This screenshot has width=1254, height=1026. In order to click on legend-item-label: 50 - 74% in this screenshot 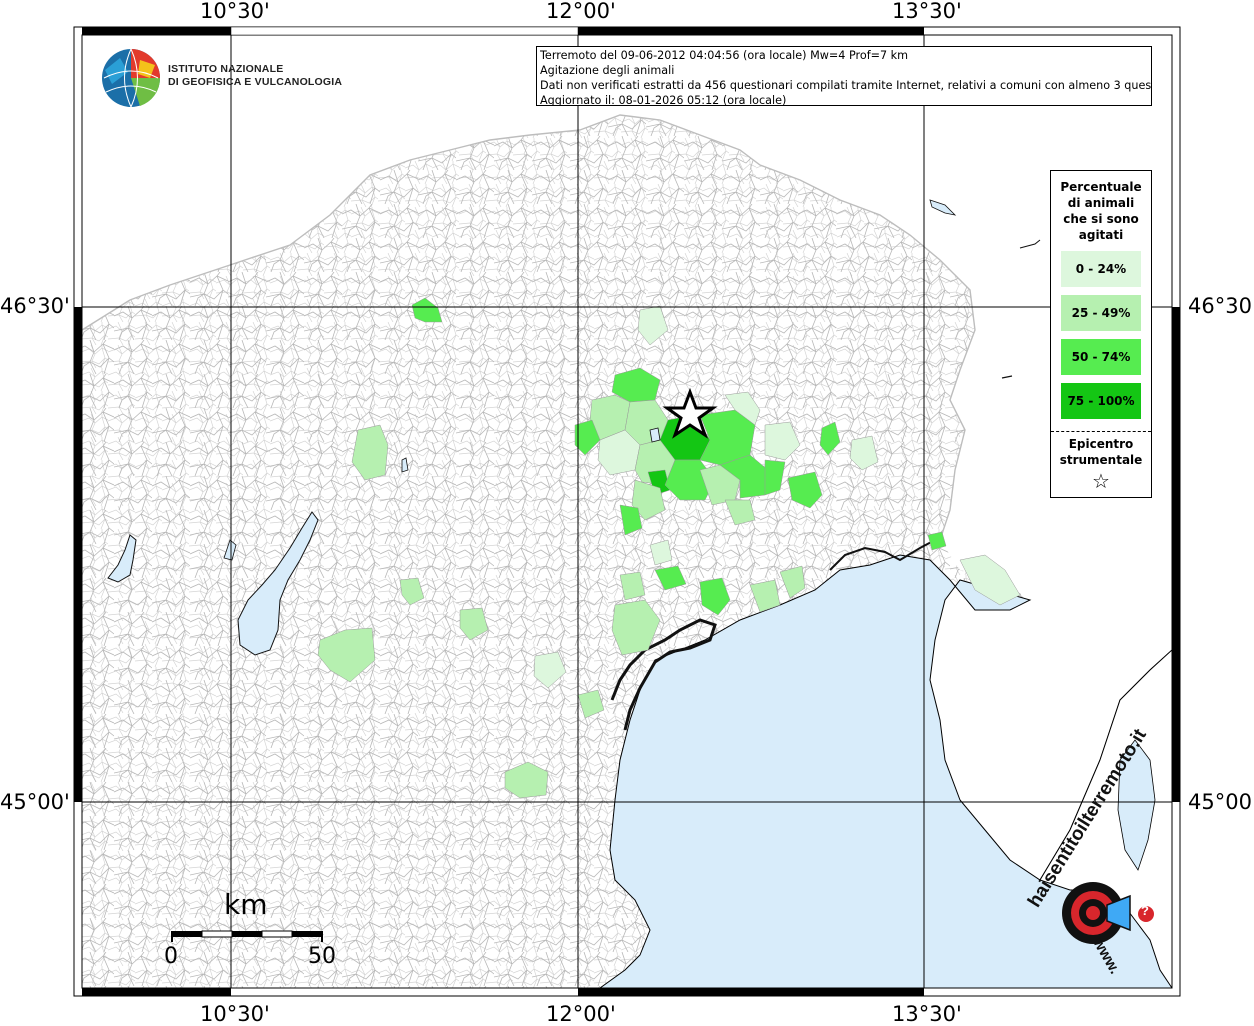, I will do `click(1101, 357)`.